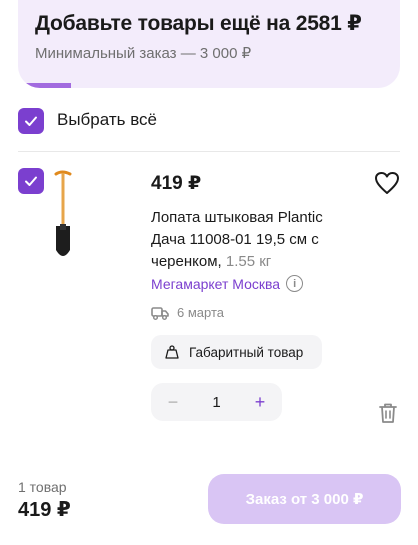  I want to click on quantity-value: 1, so click(216, 402).